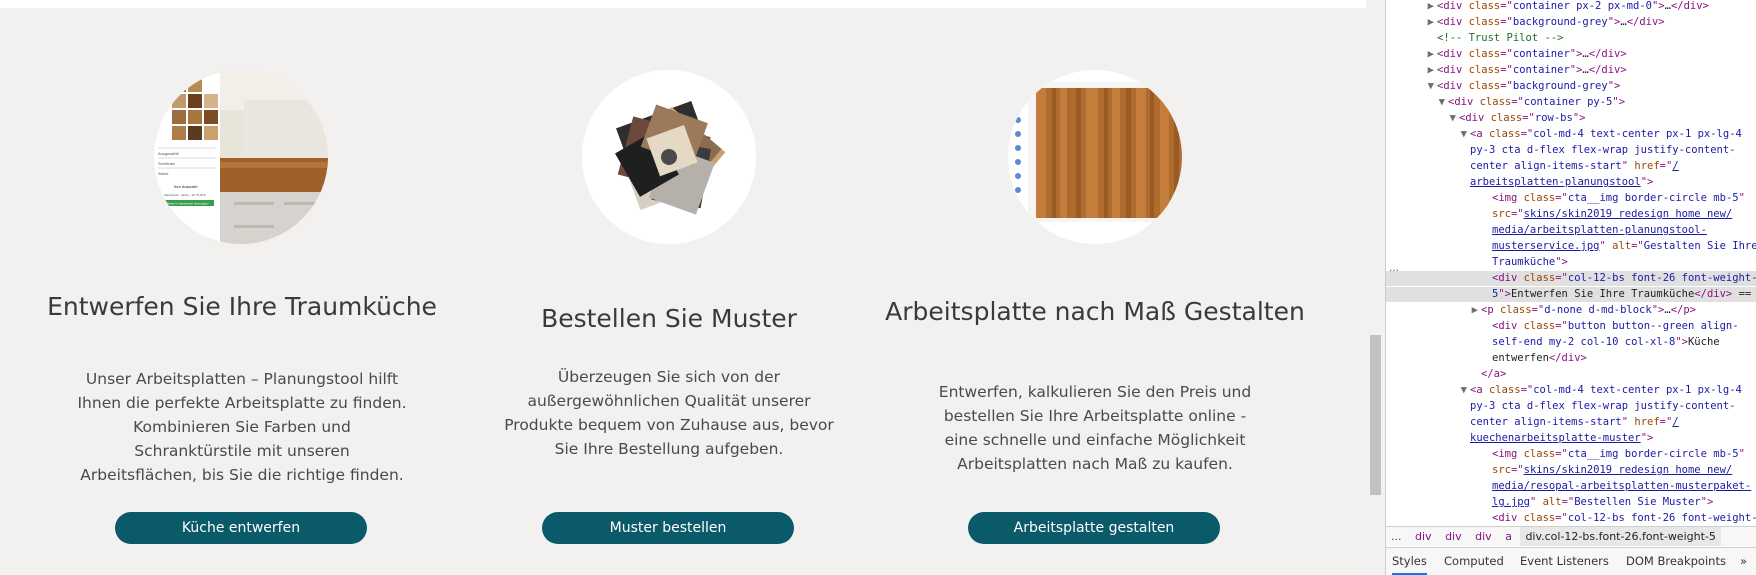  Describe the element at coordinates (1571, 358) in the screenshot. I see `dom-node-line: entwerfen</div>` at that location.